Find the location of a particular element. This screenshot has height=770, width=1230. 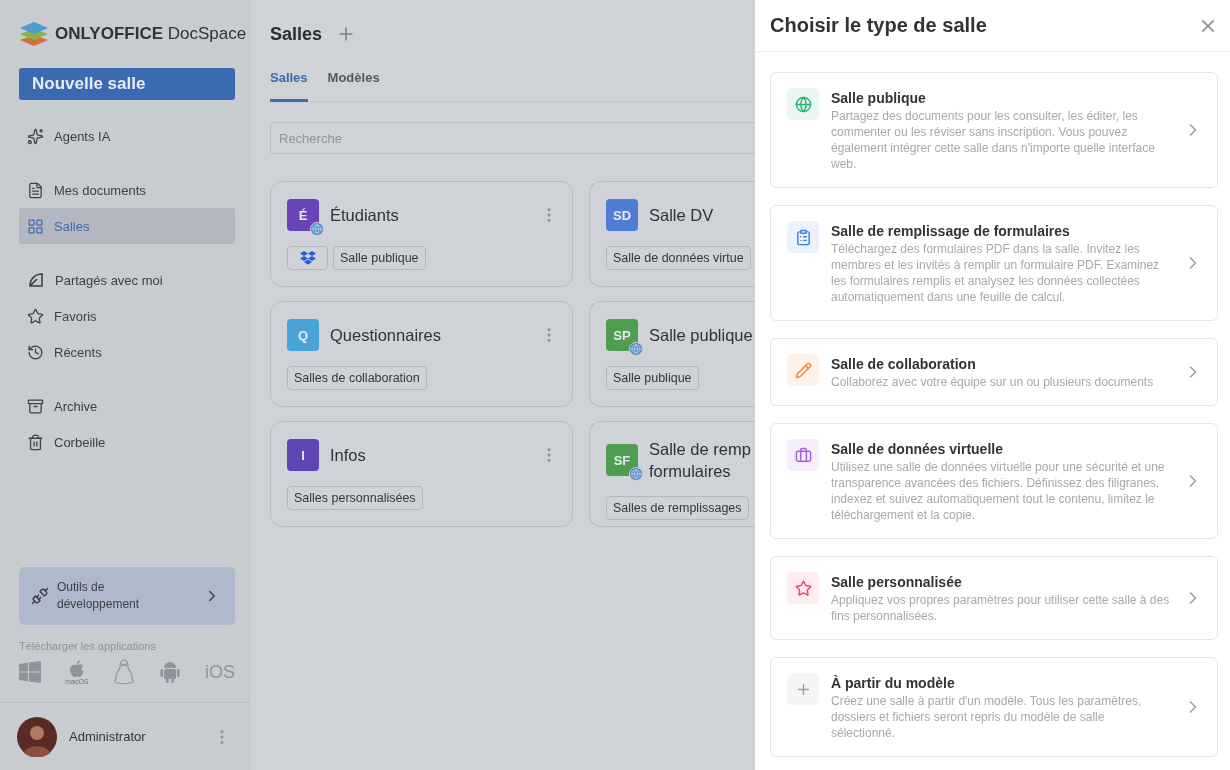

sidebar-item: Récents is located at coordinates (127, 352).